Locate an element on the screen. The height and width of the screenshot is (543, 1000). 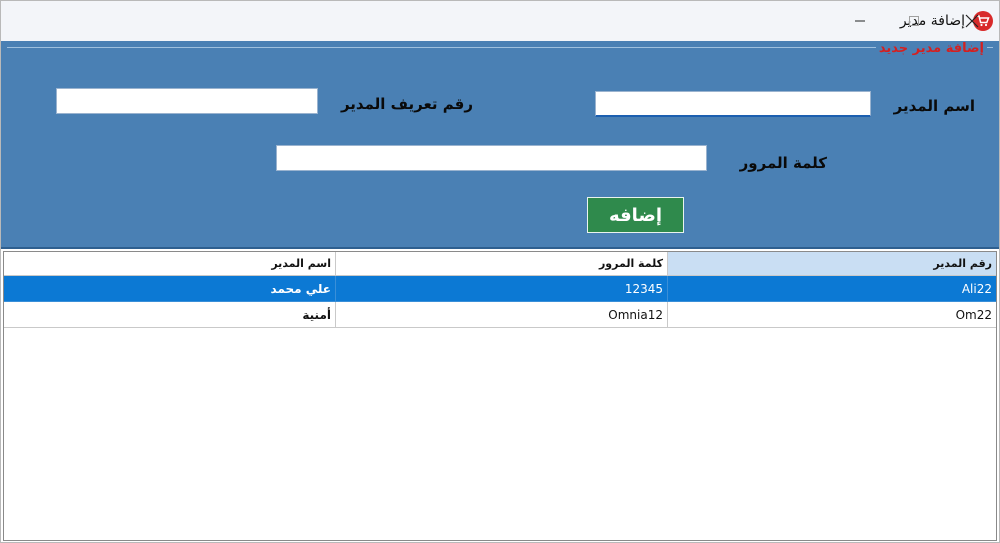
cell-id: Ali22 is located at coordinates (832, 289).